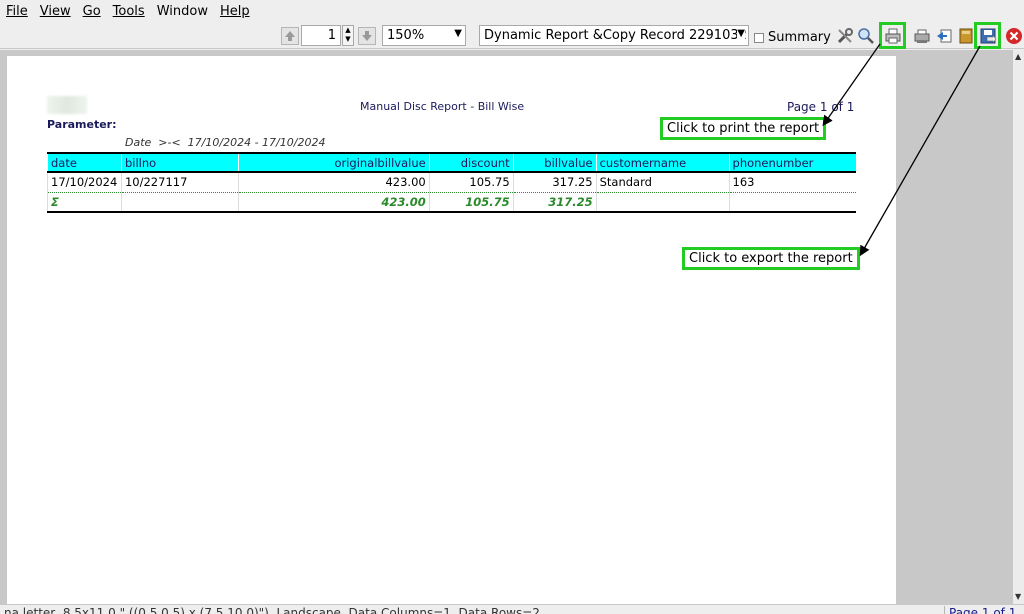  I want to click on zoom-select: 150% ▼, so click(424, 35).